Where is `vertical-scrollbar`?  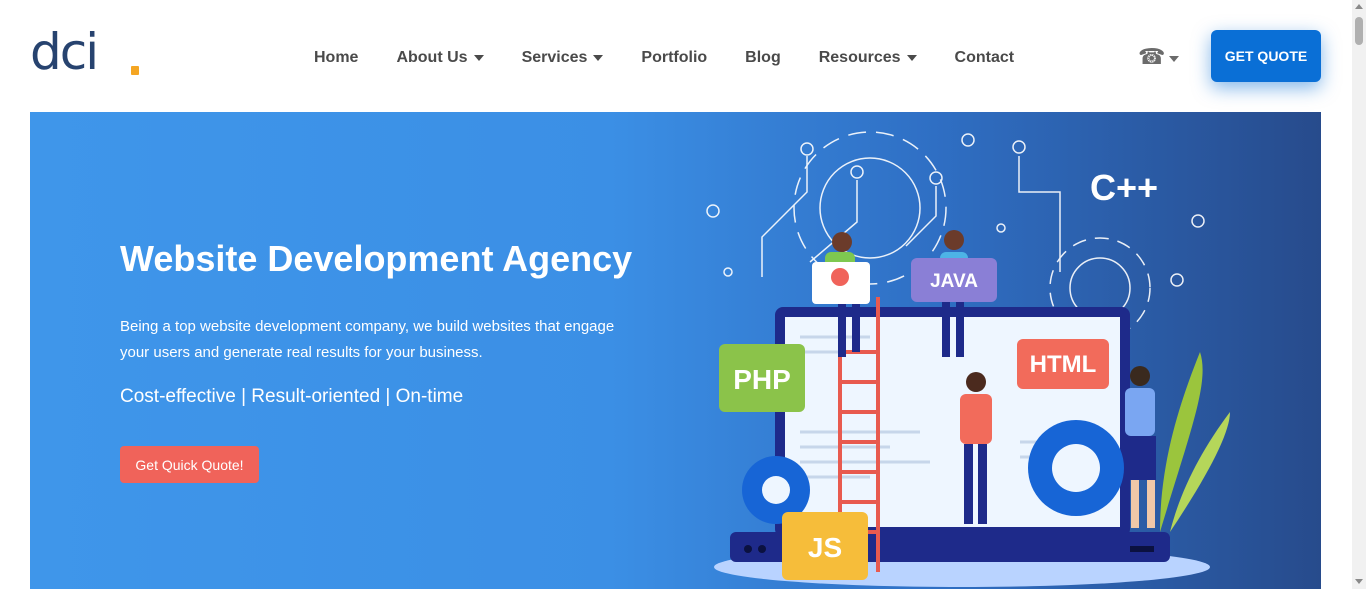 vertical-scrollbar is located at coordinates (1359, 294).